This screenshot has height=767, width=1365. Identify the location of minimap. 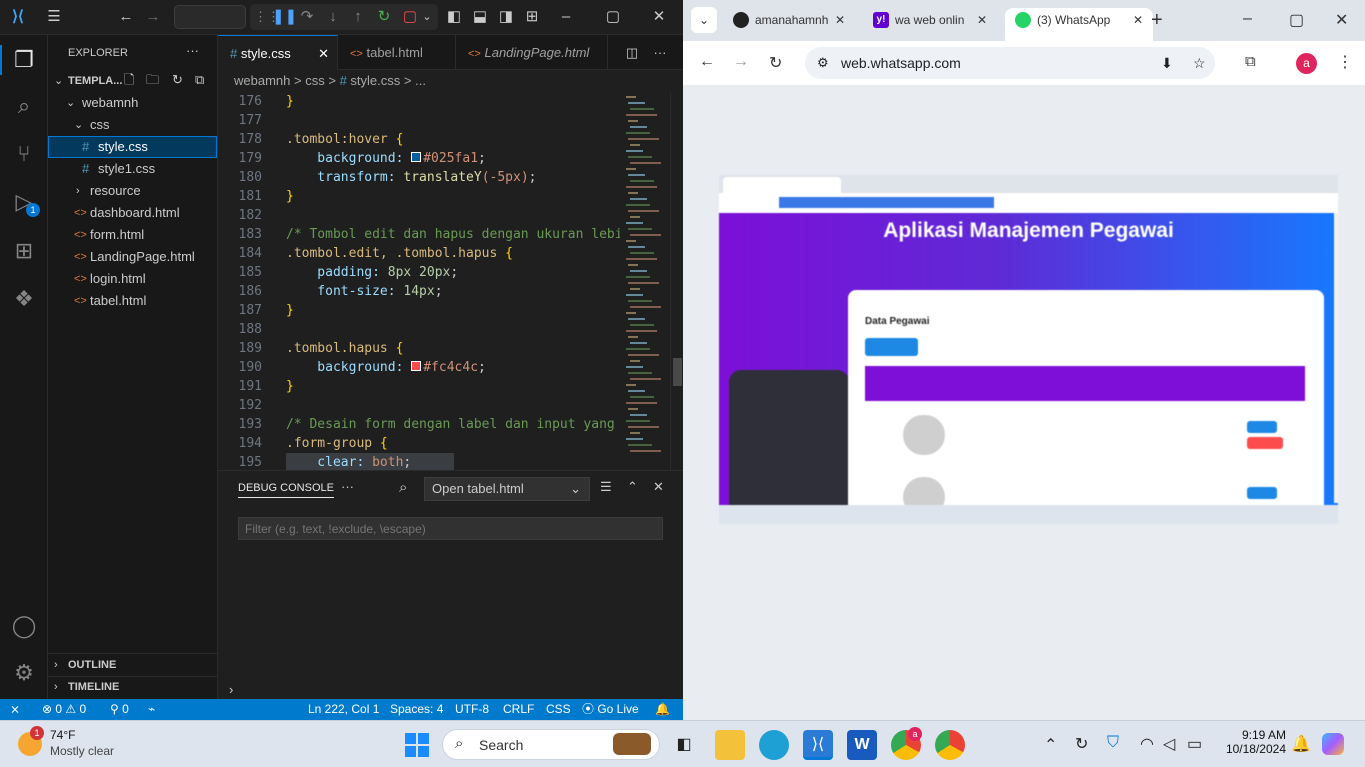
(645, 281).